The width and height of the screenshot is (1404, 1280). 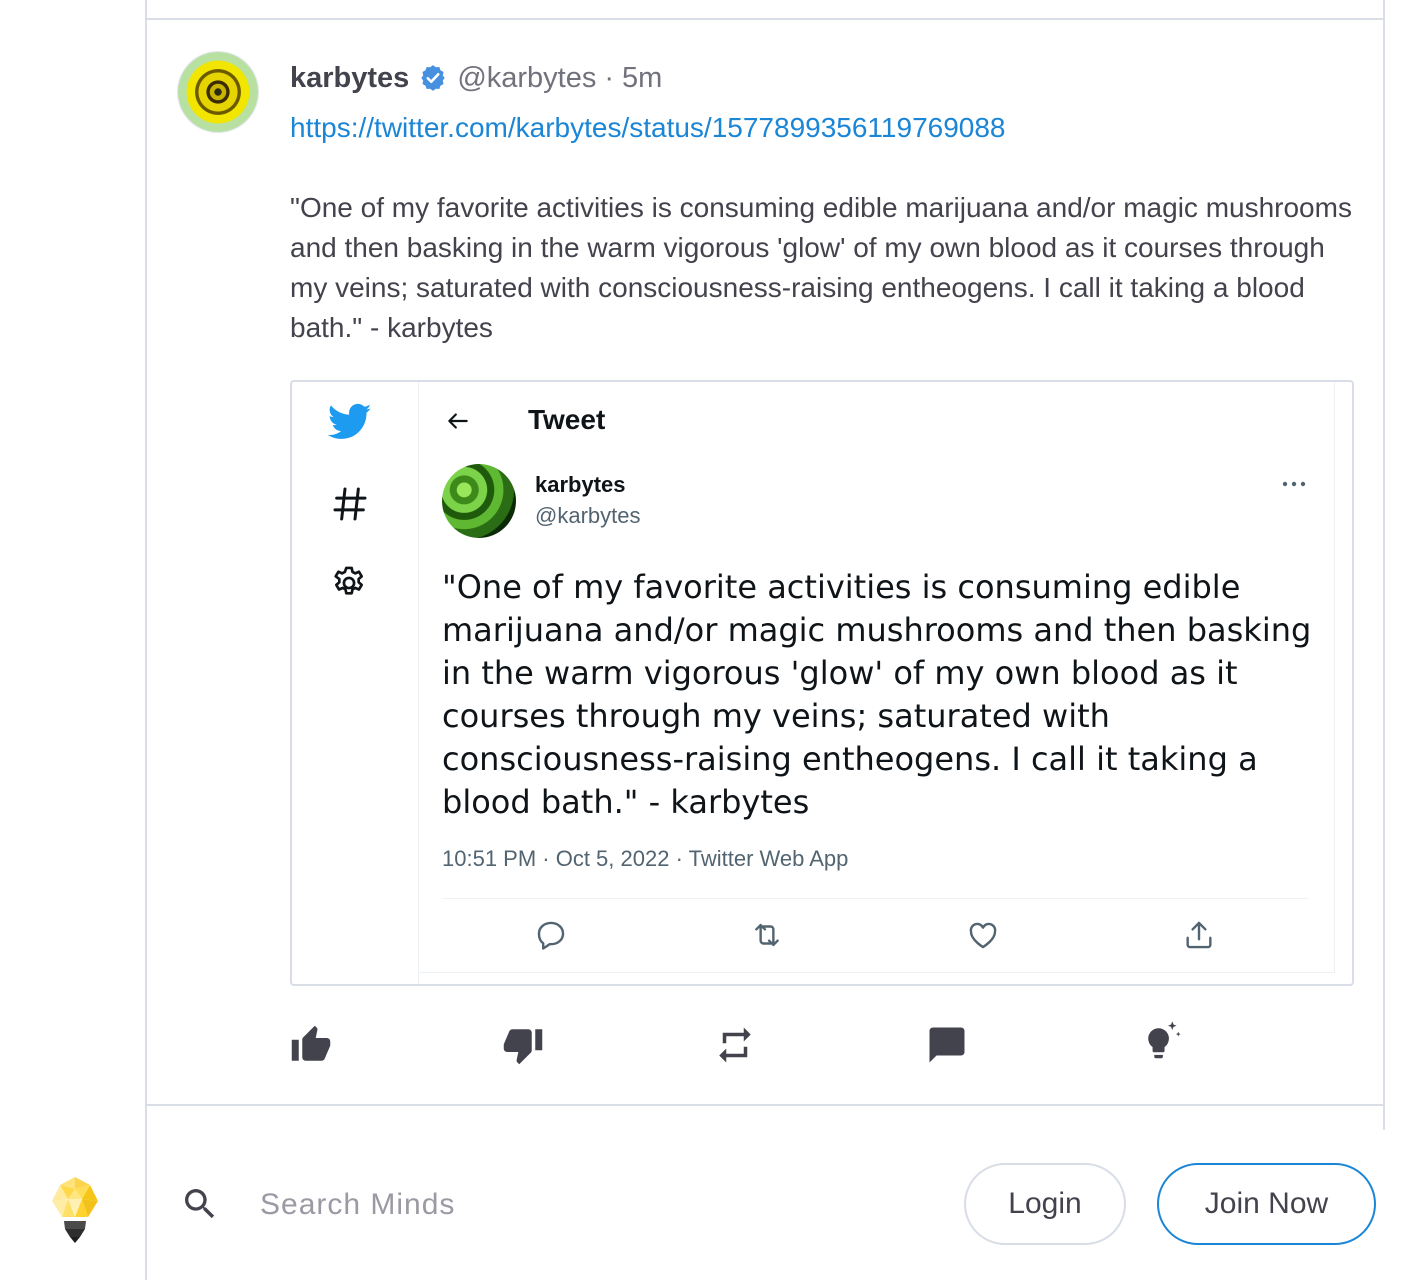 What do you see at coordinates (765, 1105) in the screenshot?
I see `feed-divider-bottom` at bounding box center [765, 1105].